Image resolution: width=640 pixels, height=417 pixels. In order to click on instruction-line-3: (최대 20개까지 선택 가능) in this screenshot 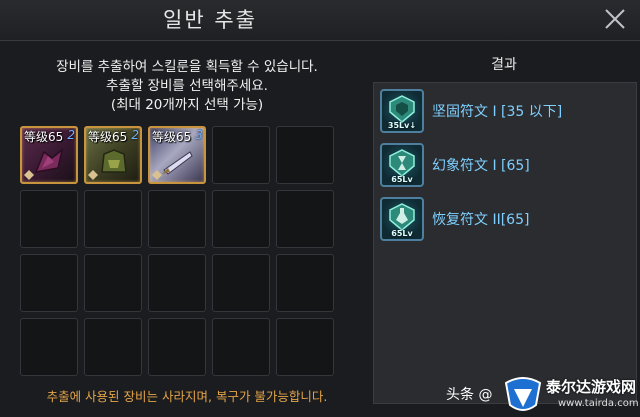, I will do `click(187, 105)`.